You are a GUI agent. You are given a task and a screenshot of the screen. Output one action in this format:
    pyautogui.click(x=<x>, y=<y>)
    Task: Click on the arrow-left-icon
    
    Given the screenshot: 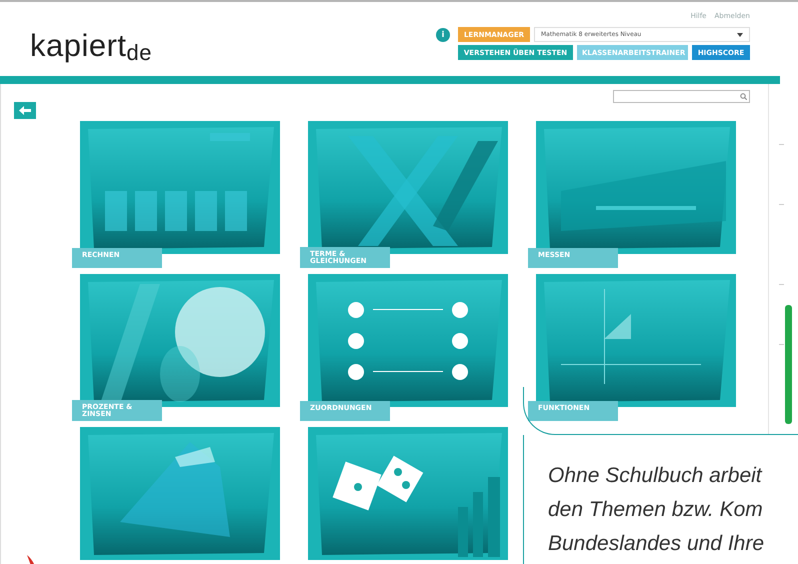 What is the action you would take?
    pyautogui.click(x=25, y=110)
    